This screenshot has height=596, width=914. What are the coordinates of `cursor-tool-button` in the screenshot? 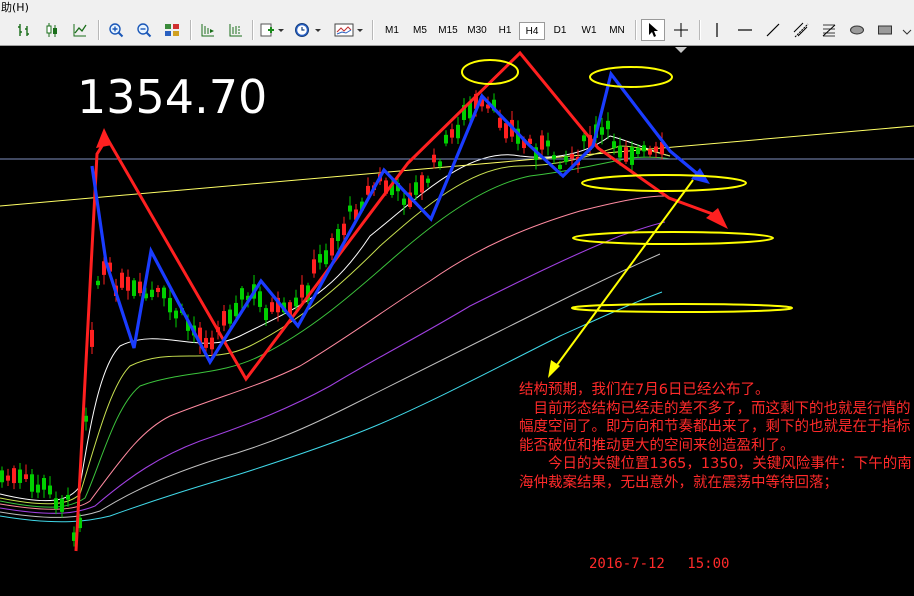 It's located at (653, 30).